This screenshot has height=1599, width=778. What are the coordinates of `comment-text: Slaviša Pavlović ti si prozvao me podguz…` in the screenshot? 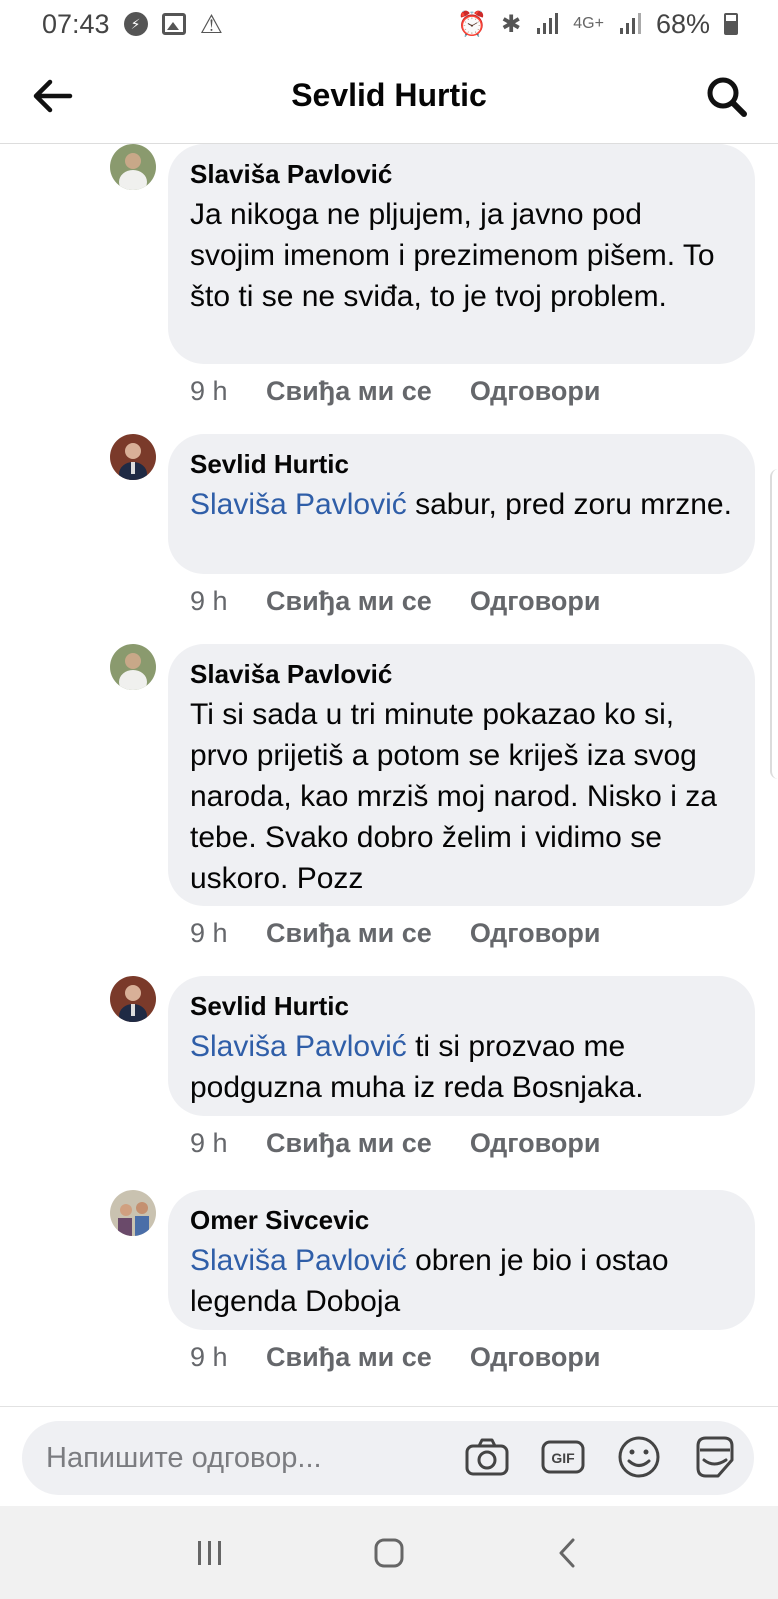 It's located at (461, 1067).